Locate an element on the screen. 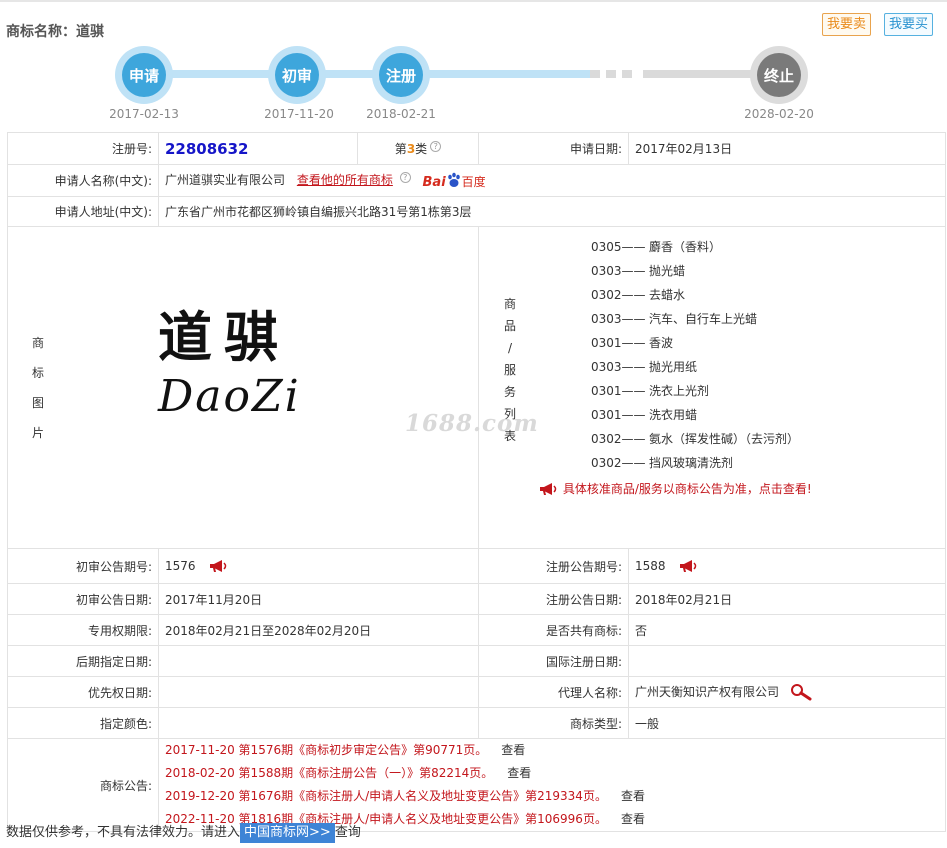 The height and width of the screenshot is (848, 947). goods-item: 0301—— 洗衣上光剂 is located at coordinates (650, 391).